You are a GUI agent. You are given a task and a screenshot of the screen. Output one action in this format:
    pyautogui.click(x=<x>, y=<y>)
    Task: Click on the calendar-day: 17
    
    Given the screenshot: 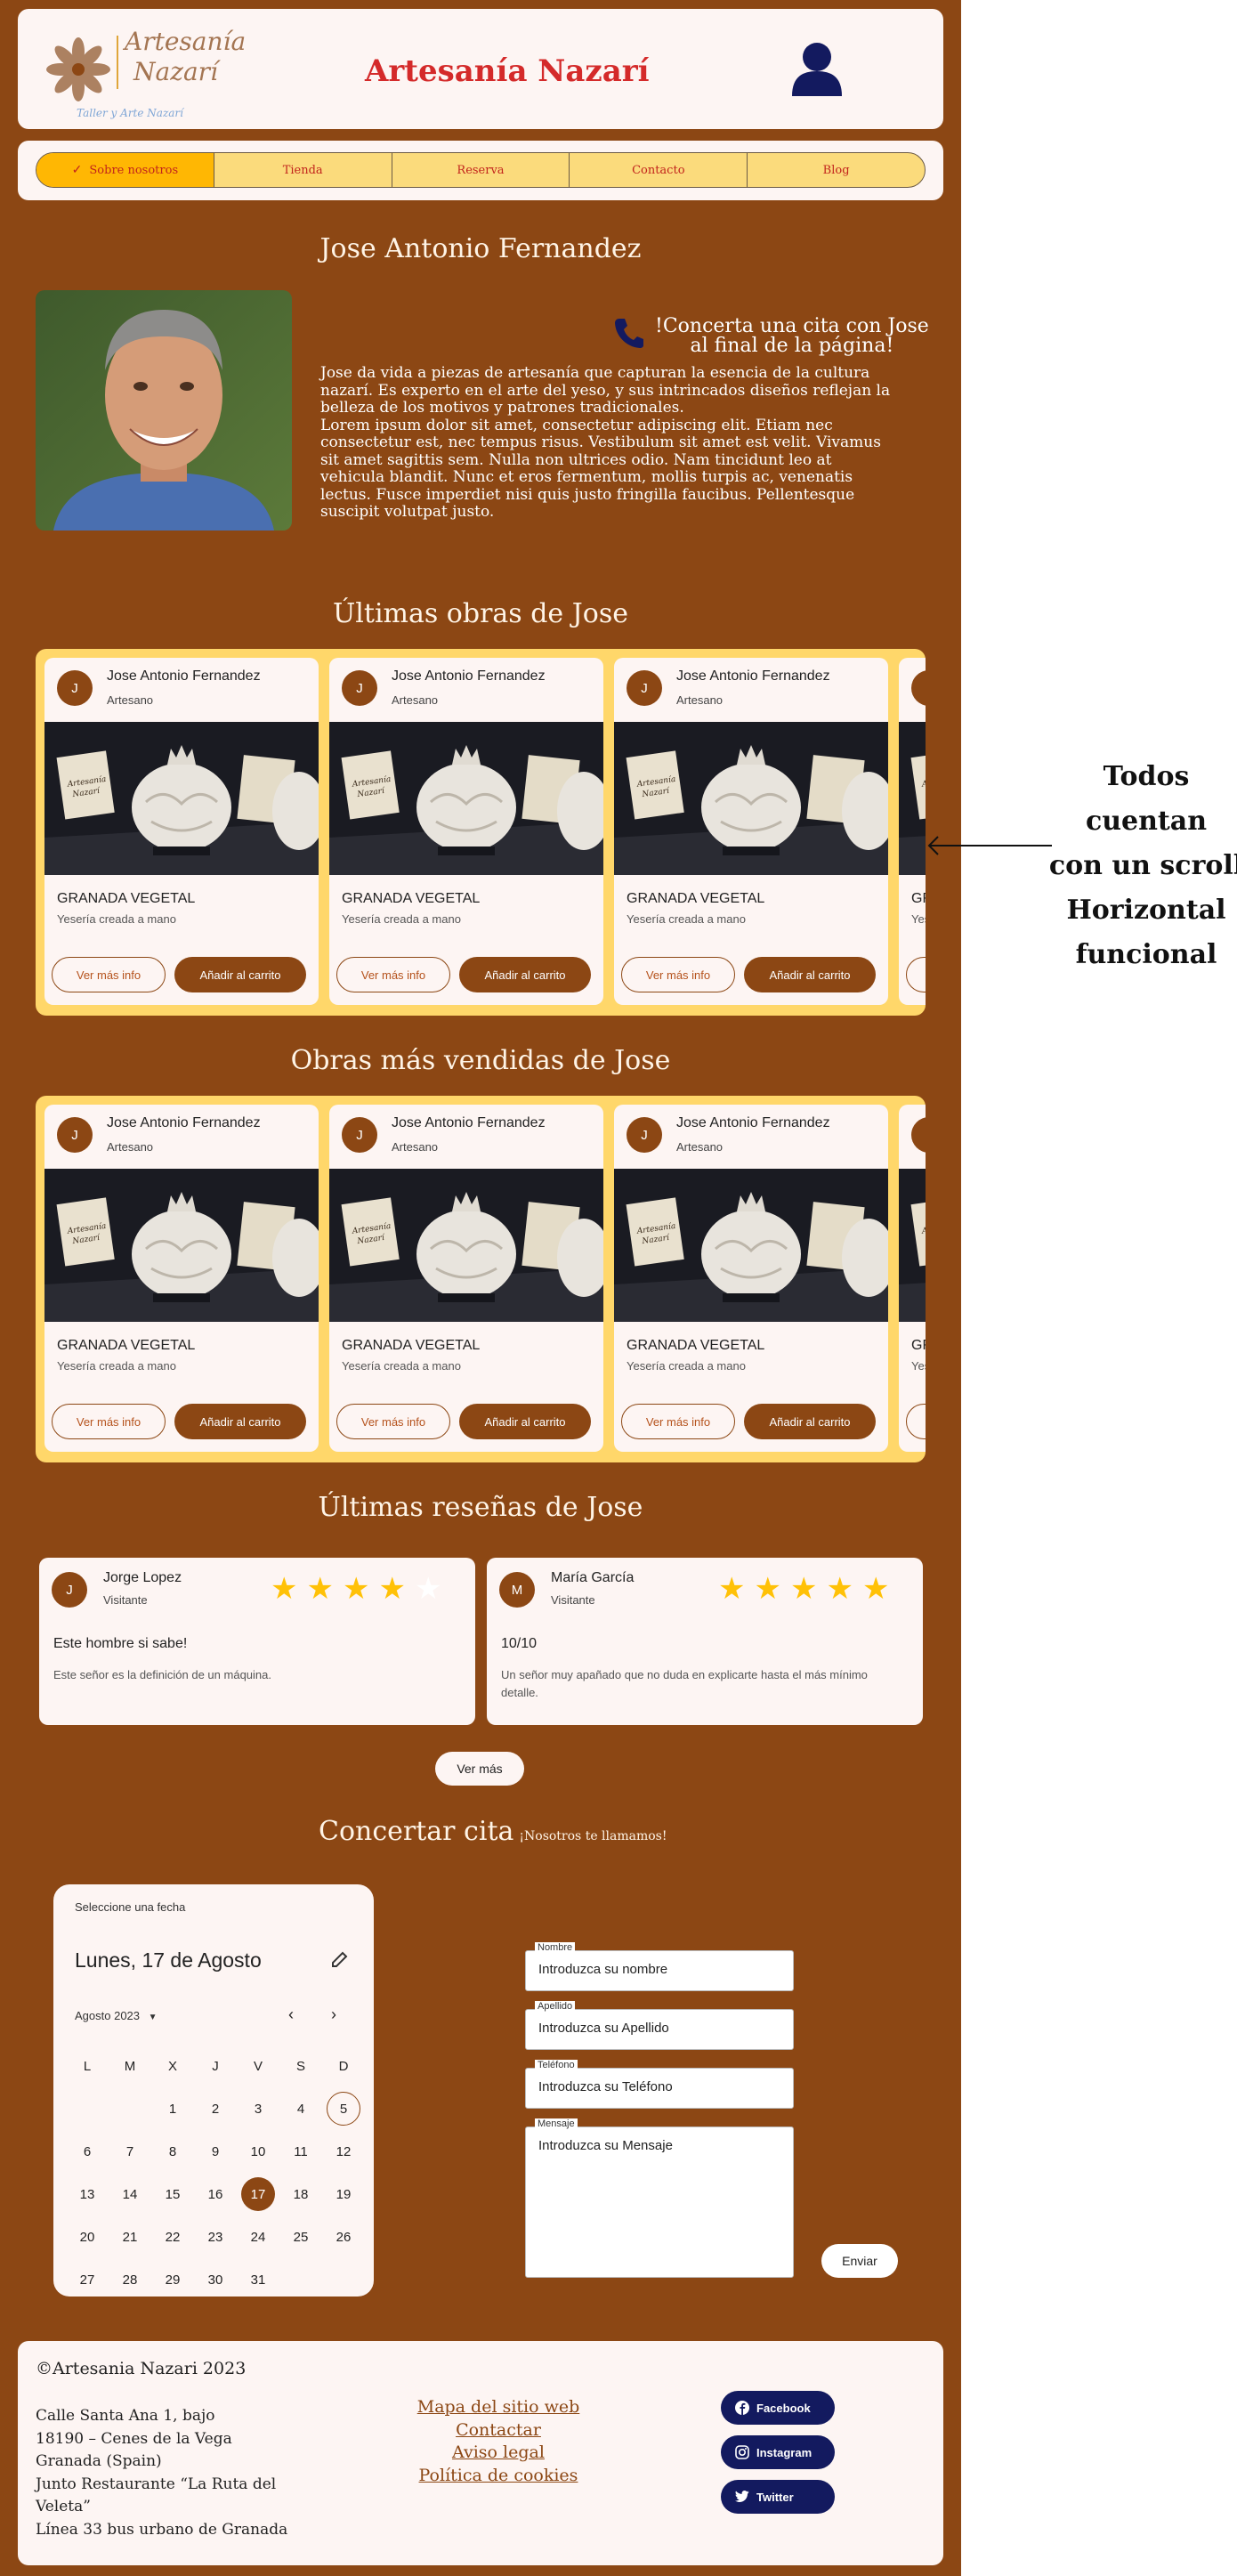 What is the action you would take?
    pyautogui.click(x=258, y=2195)
    